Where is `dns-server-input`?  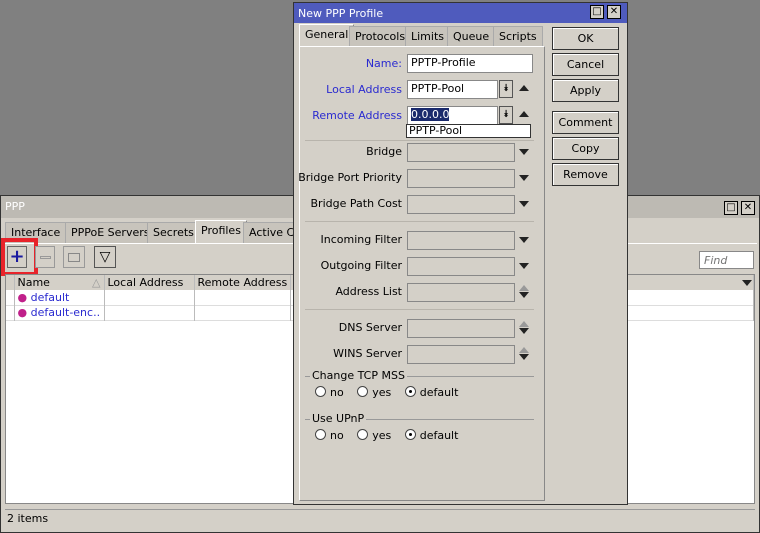 dns-server-input is located at coordinates (461, 328).